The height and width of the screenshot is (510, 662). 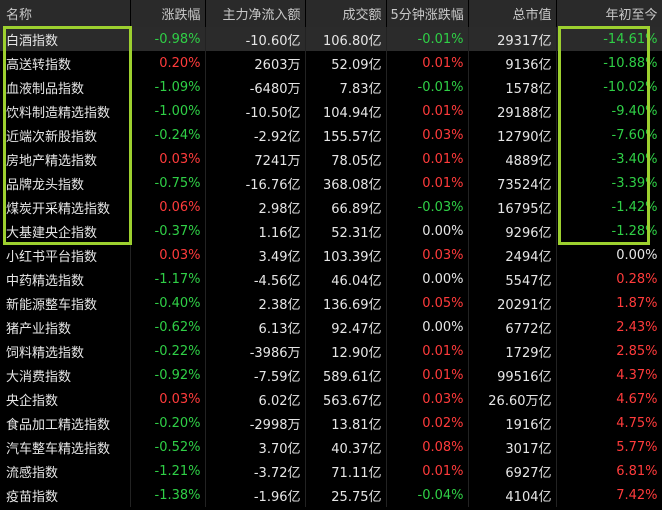 What do you see at coordinates (512, 159) in the screenshot?
I see `cell-market-cap: 4889亿` at bounding box center [512, 159].